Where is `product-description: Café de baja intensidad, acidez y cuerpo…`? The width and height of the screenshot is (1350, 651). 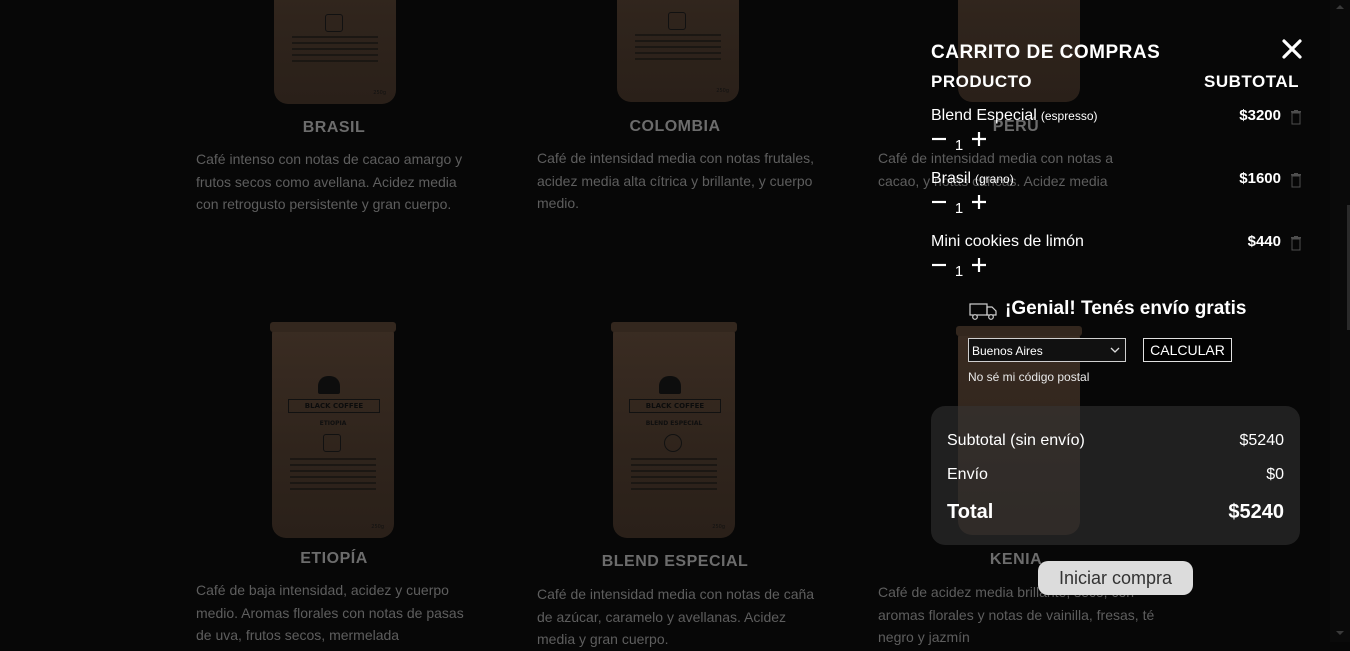
product-description: Café de baja intensidad, acidez y cuerpo… is located at coordinates (330, 612).